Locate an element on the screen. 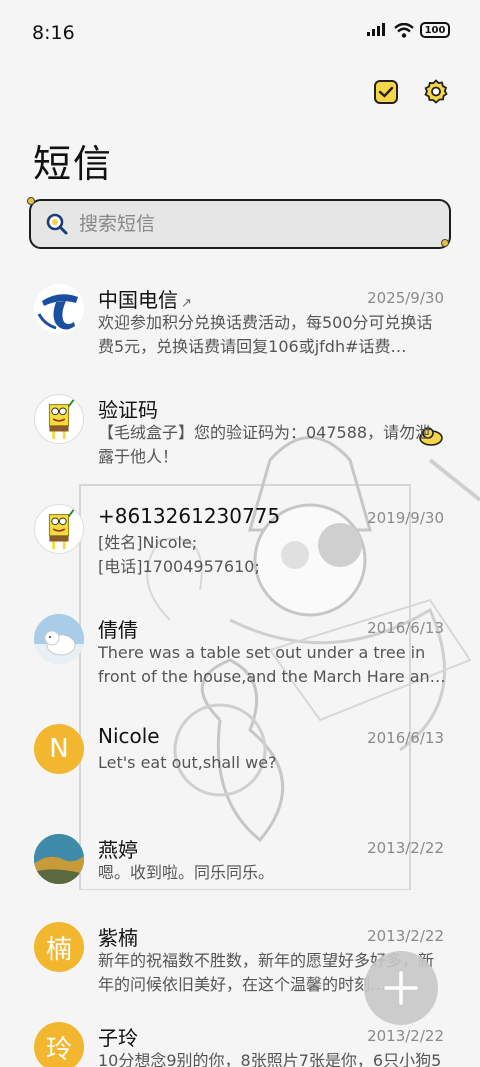 This screenshot has height=1067, width=480. search-input is located at coordinates (239, 224).